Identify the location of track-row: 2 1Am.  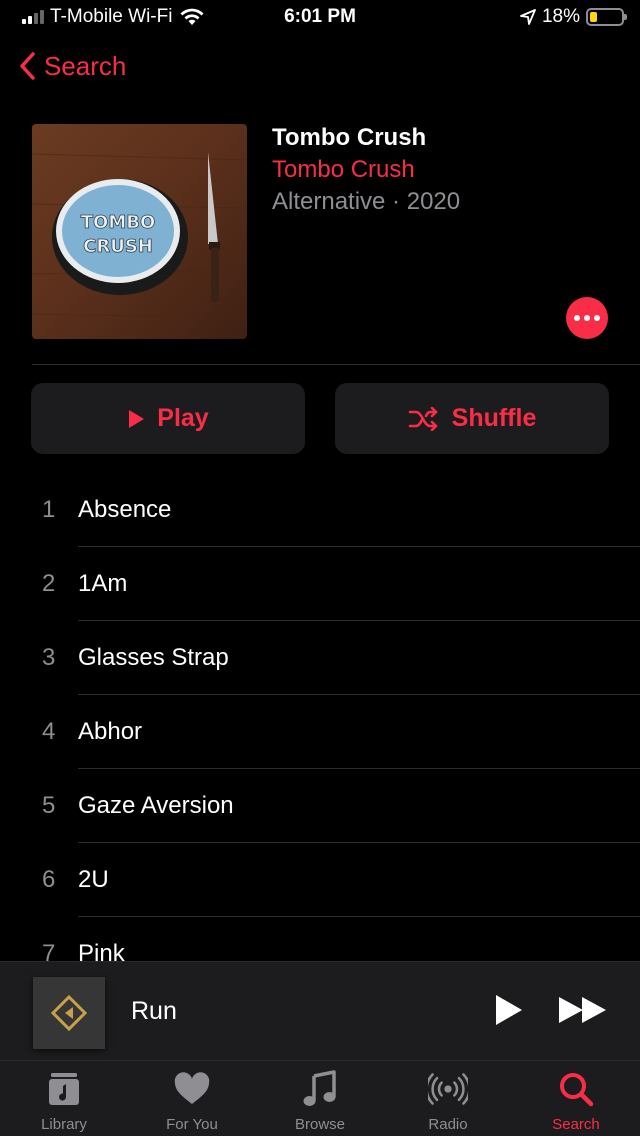
(320, 584).